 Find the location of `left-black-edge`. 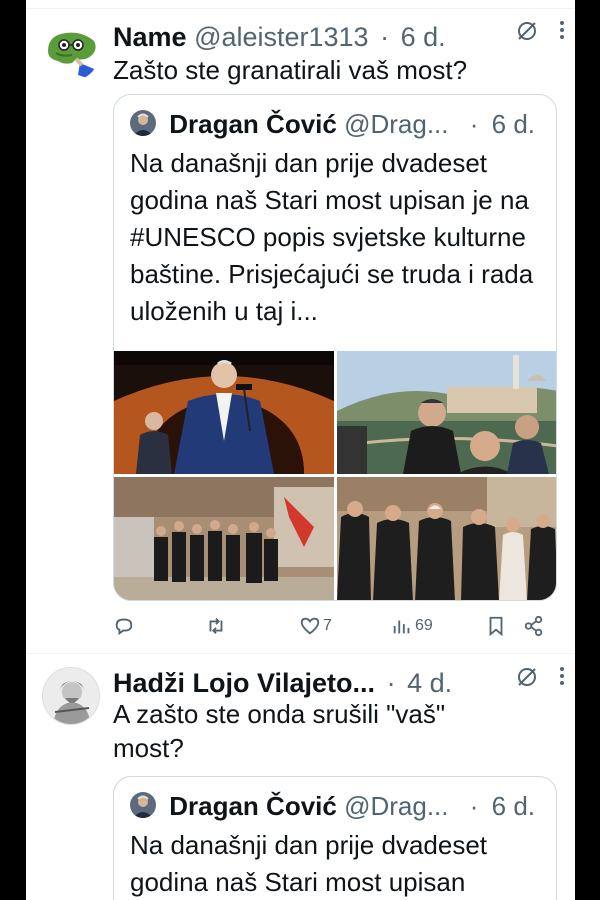

left-black-edge is located at coordinates (13, 450).